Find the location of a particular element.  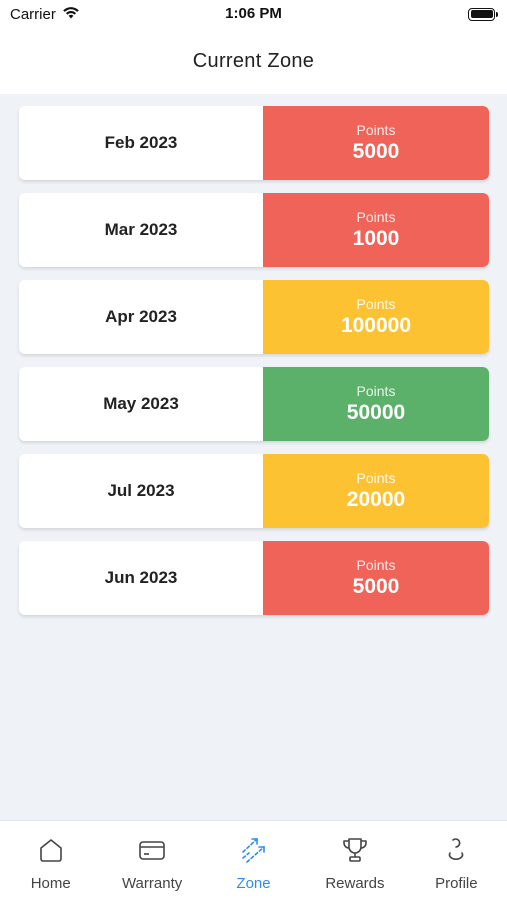

card-icon is located at coordinates (152, 850).